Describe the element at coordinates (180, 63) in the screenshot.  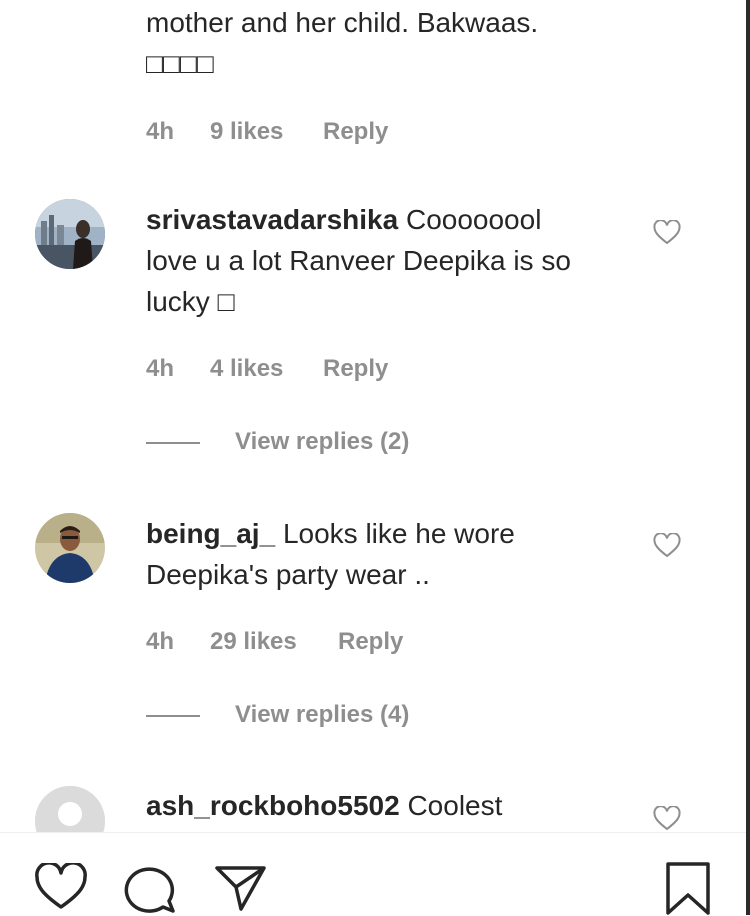
I see `emoji-text: □□□□` at that location.